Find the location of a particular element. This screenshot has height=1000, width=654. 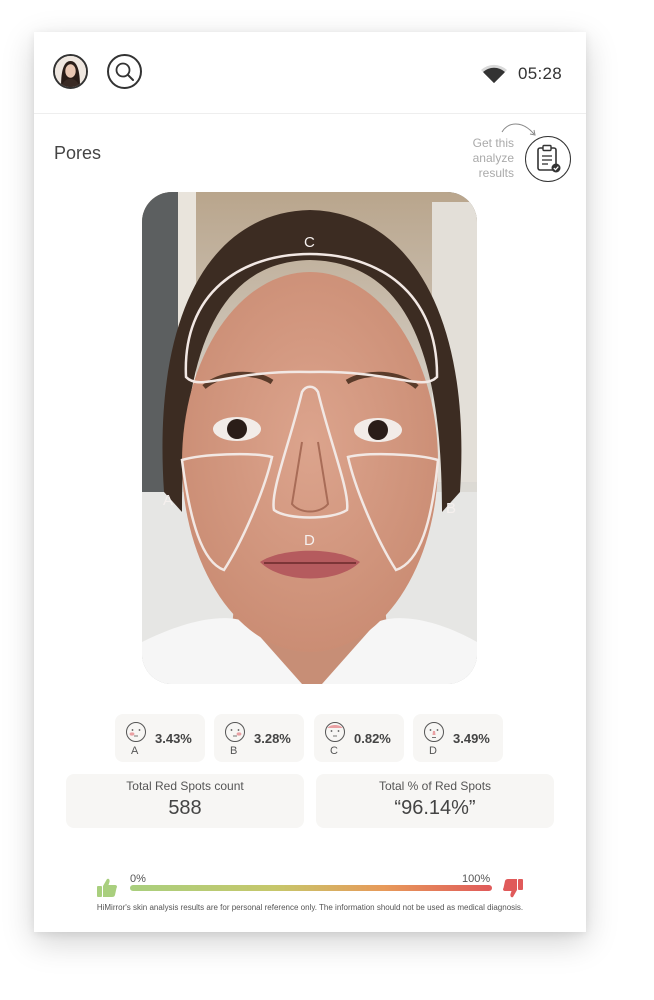

top-bar: 05:28 is located at coordinates (310, 73).